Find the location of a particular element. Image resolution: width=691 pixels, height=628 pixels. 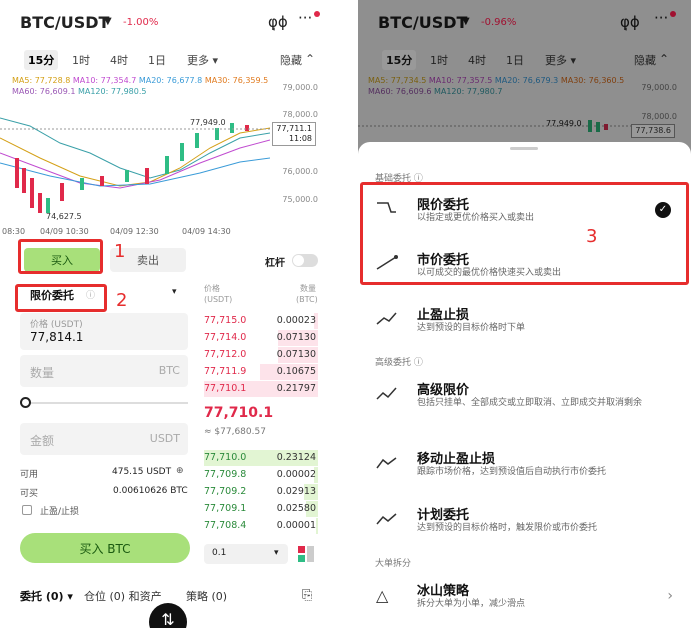

annotation-number-2: 2 is located at coordinates (122, 300).